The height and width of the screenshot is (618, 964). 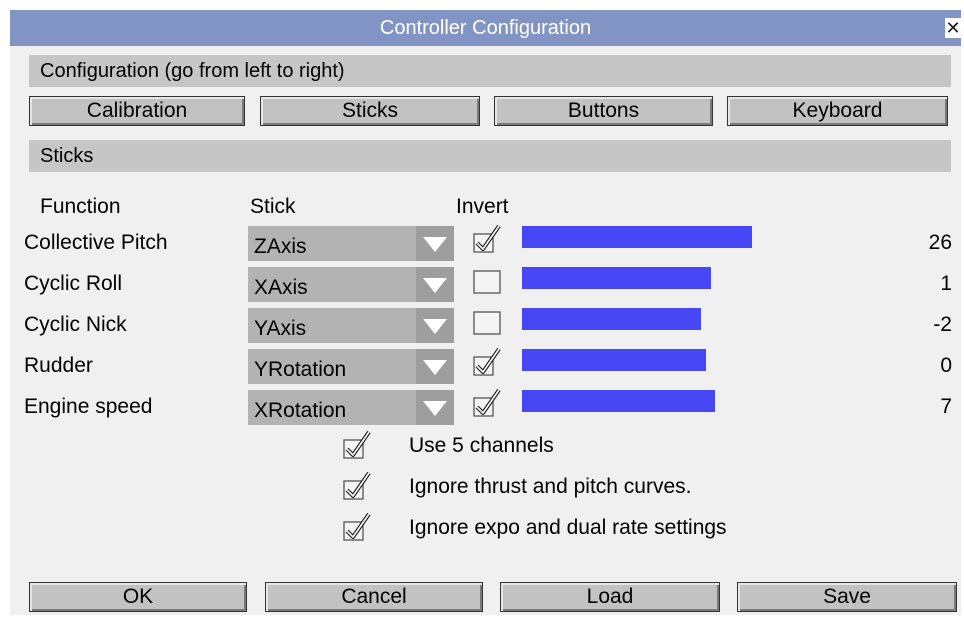 I want to click on invert-column-header: Invert, so click(x=482, y=206).